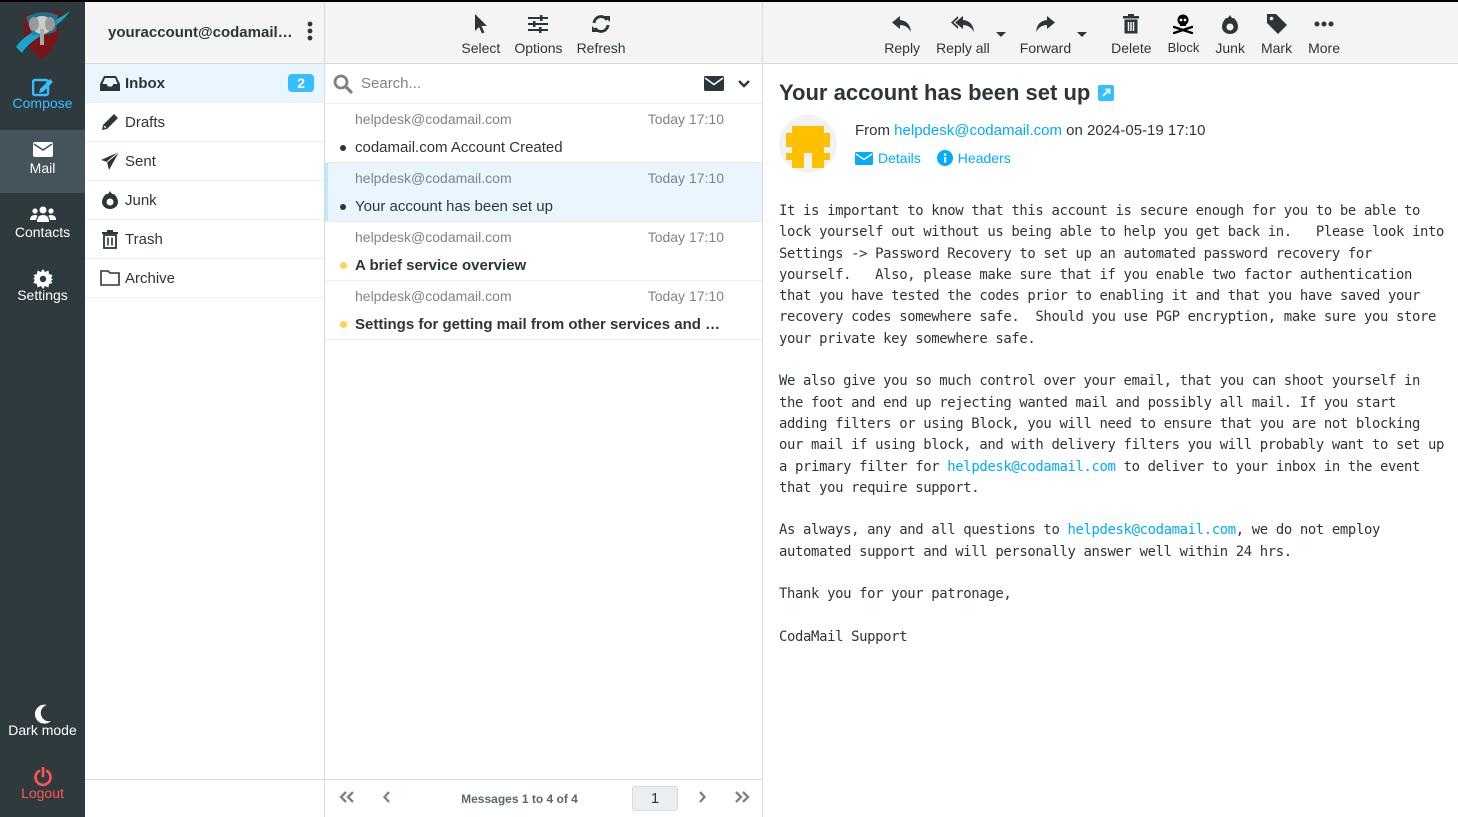 The width and height of the screenshot is (1458, 817). I want to click on folder-name: Junk, so click(141, 200).